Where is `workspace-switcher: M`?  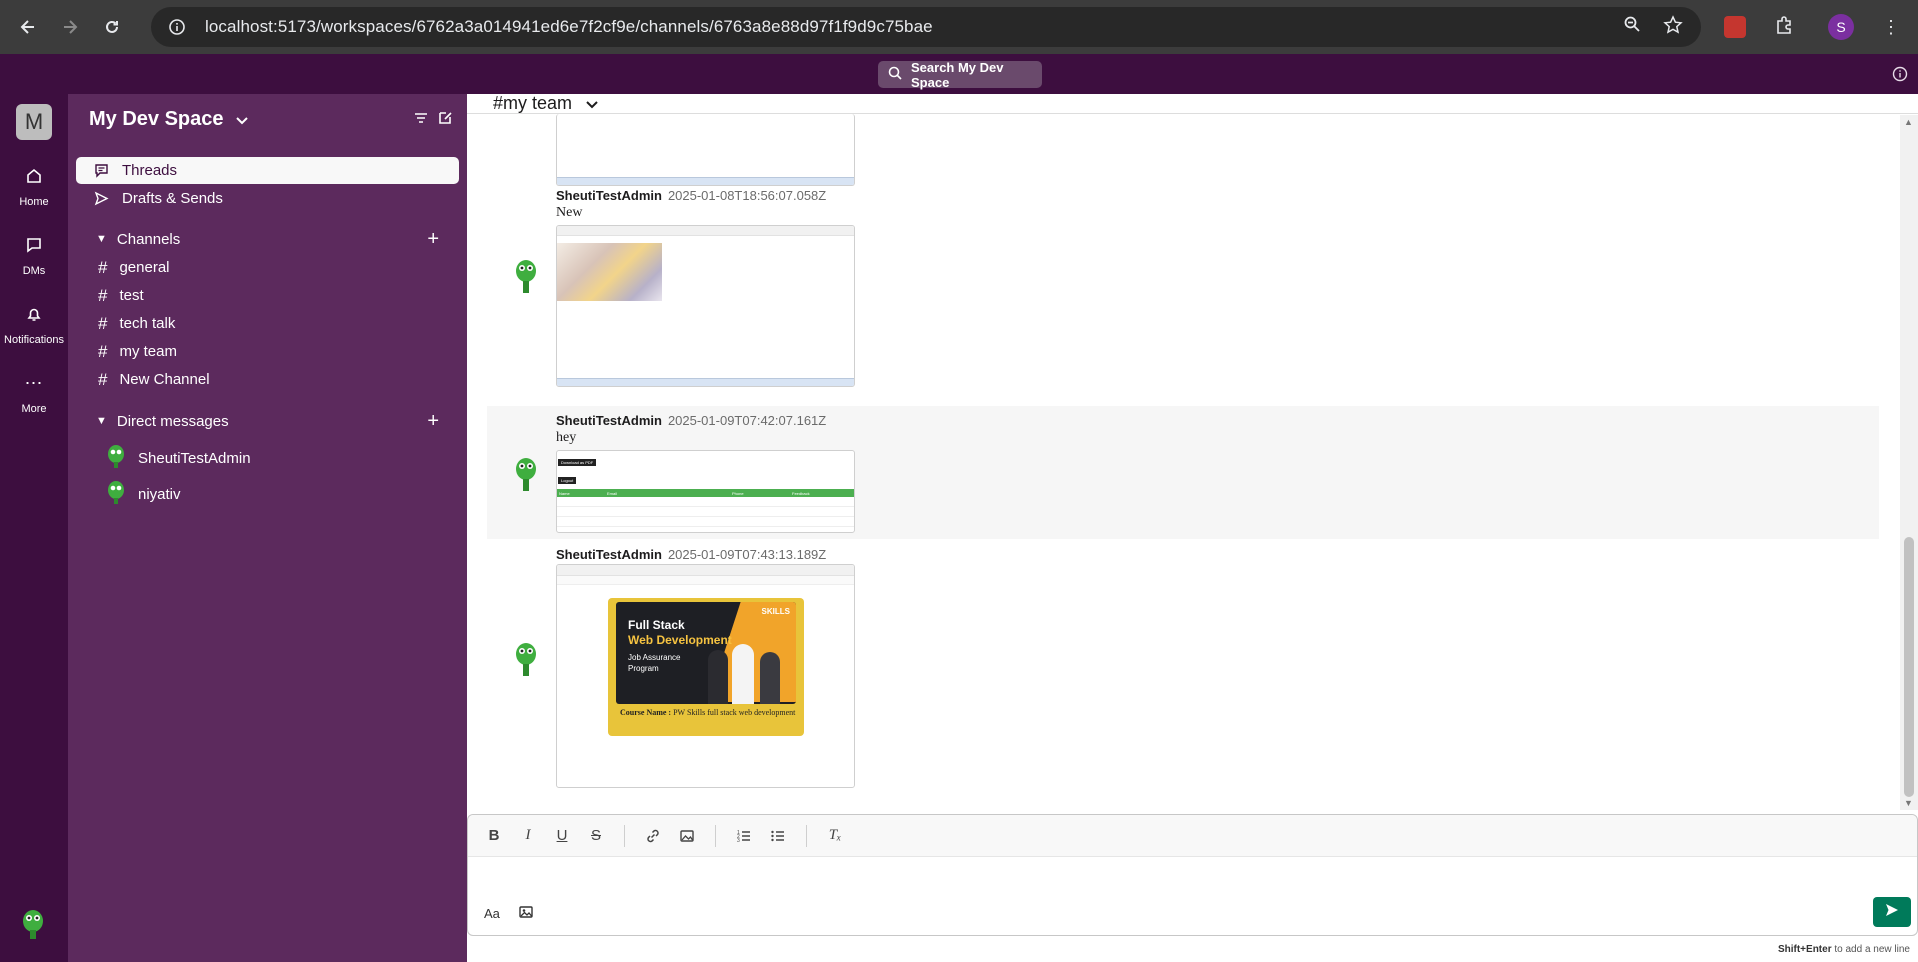
workspace-switcher: M is located at coordinates (34, 122).